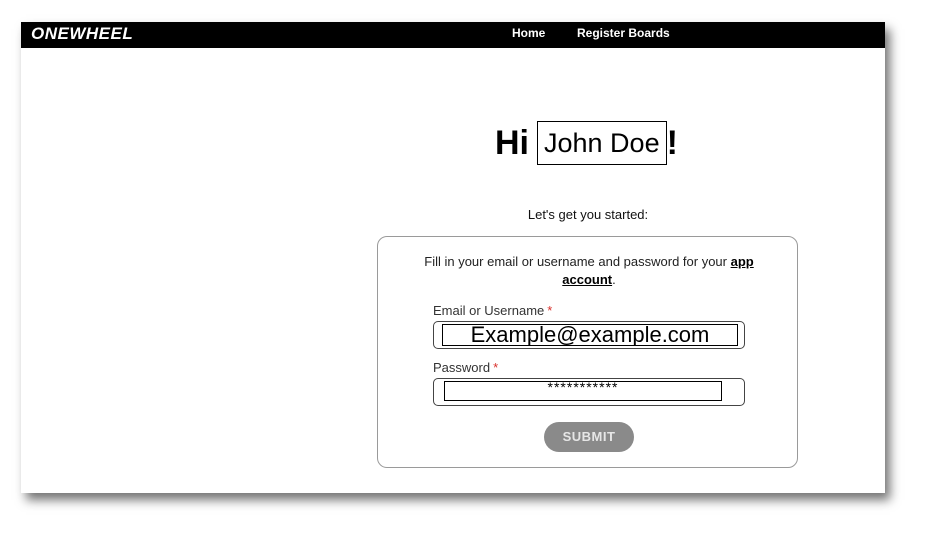 Image resolution: width=927 pixels, height=536 pixels. I want to click on password-value: ***********, so click(583, 391).